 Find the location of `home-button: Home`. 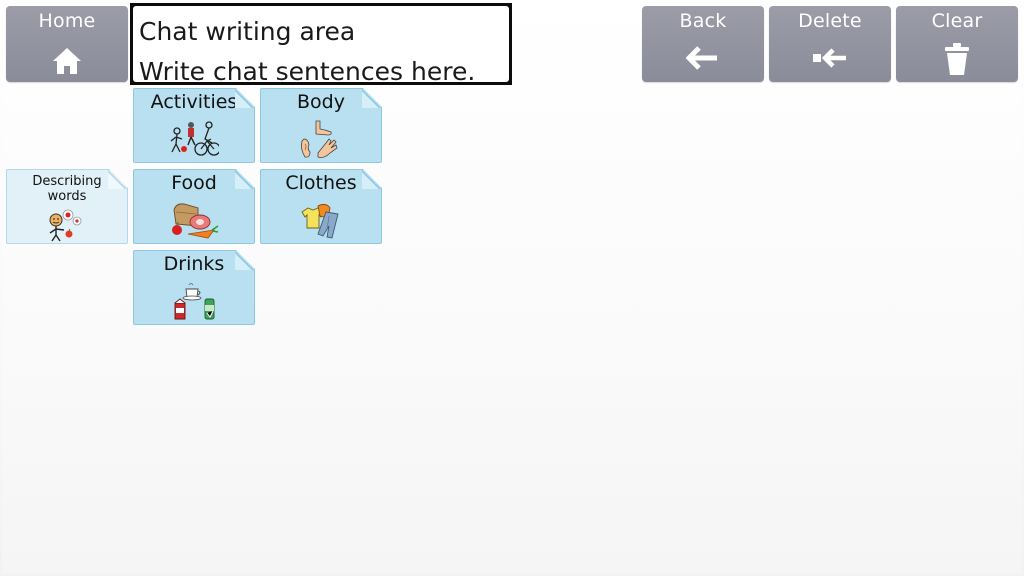

home-button: Home is located at coordinates (67, 44).